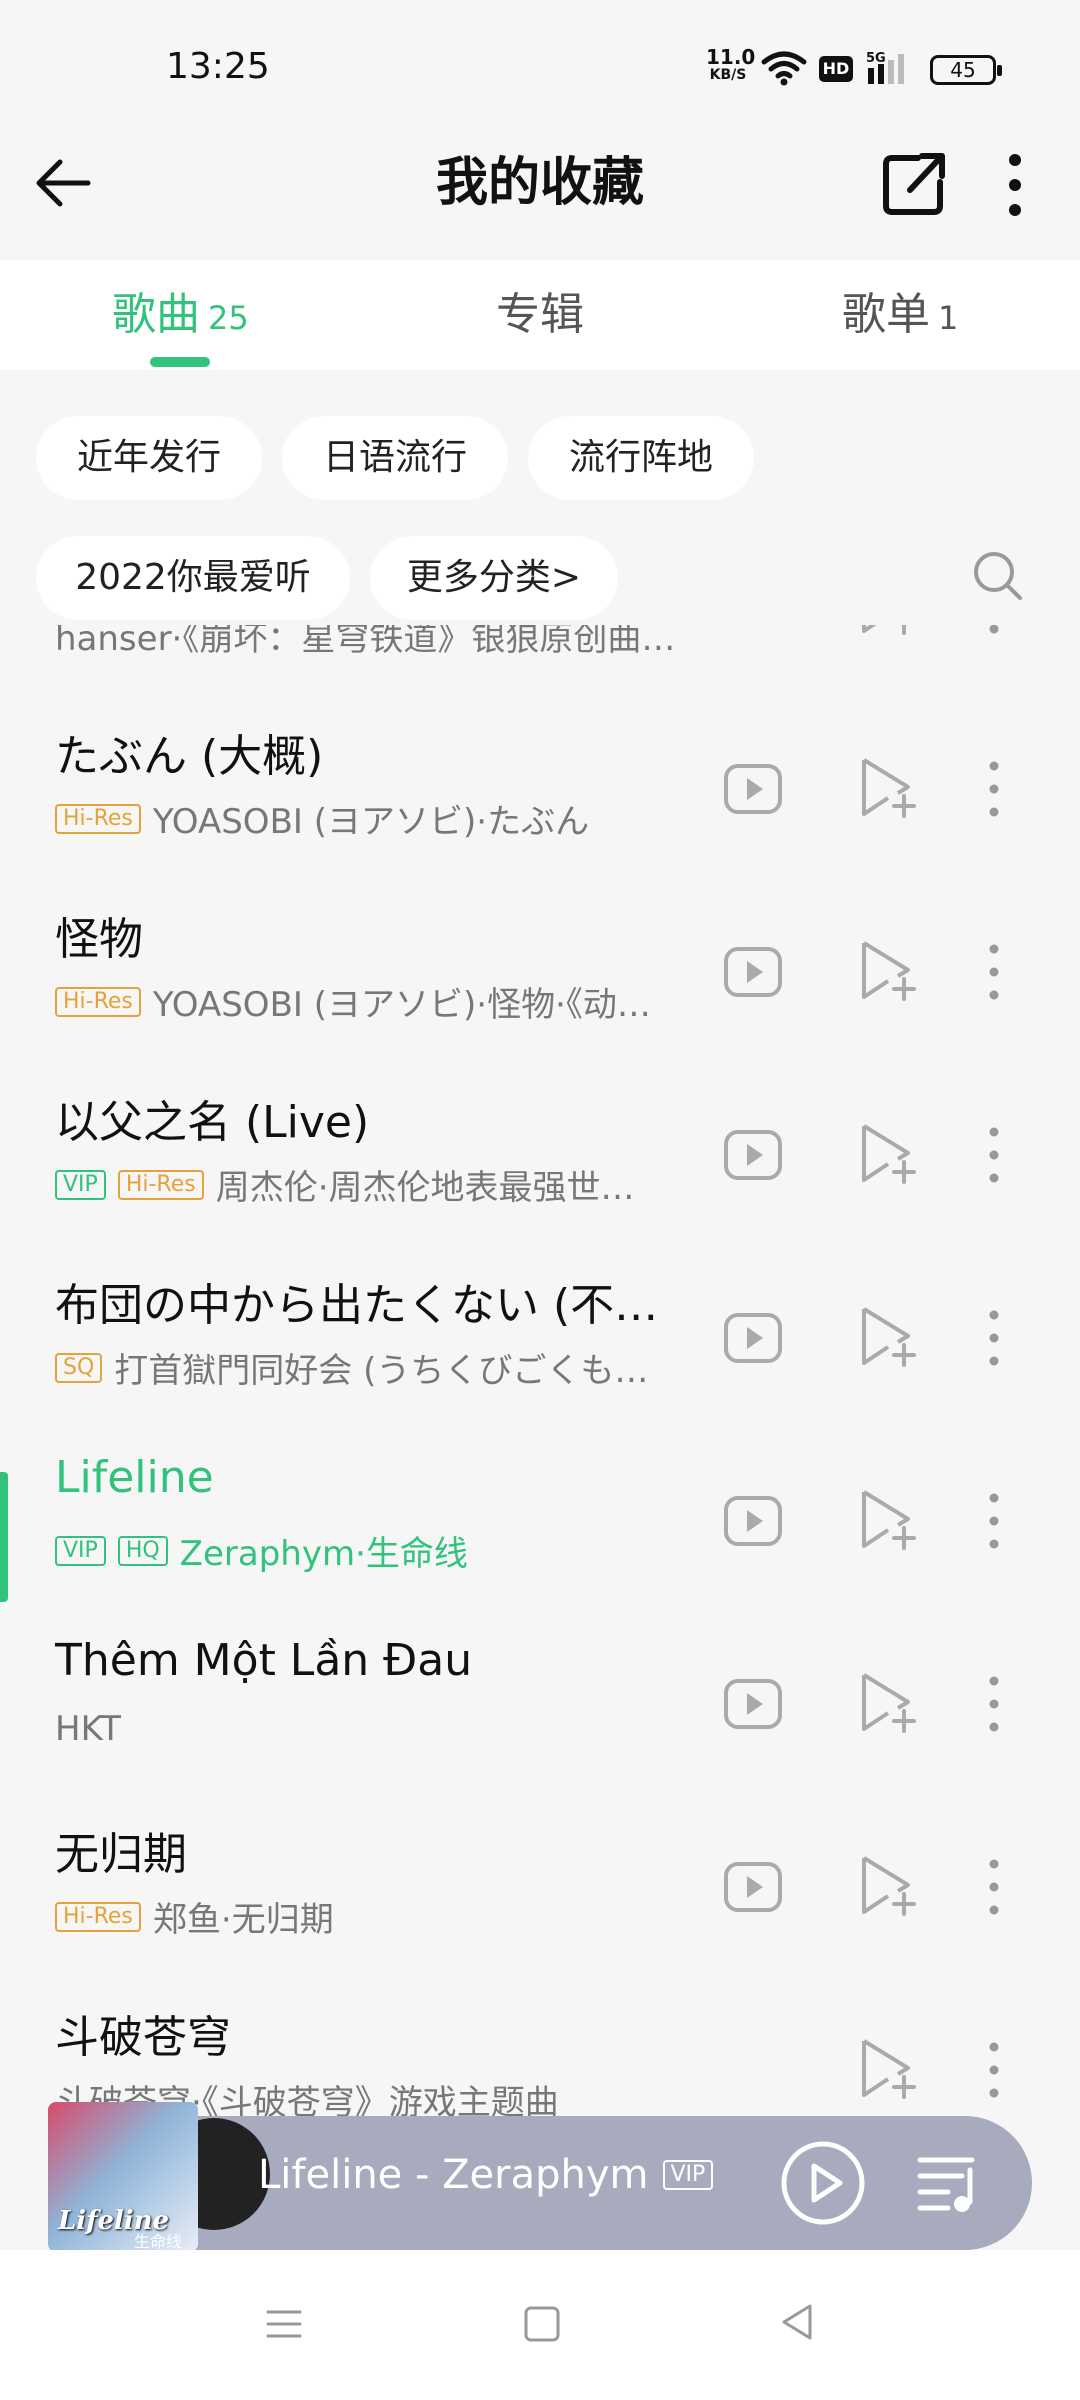  What do you see at coordinates (784, 68) in the screenshot?
I see `wifi-icon` at bounding box center [784, 68].